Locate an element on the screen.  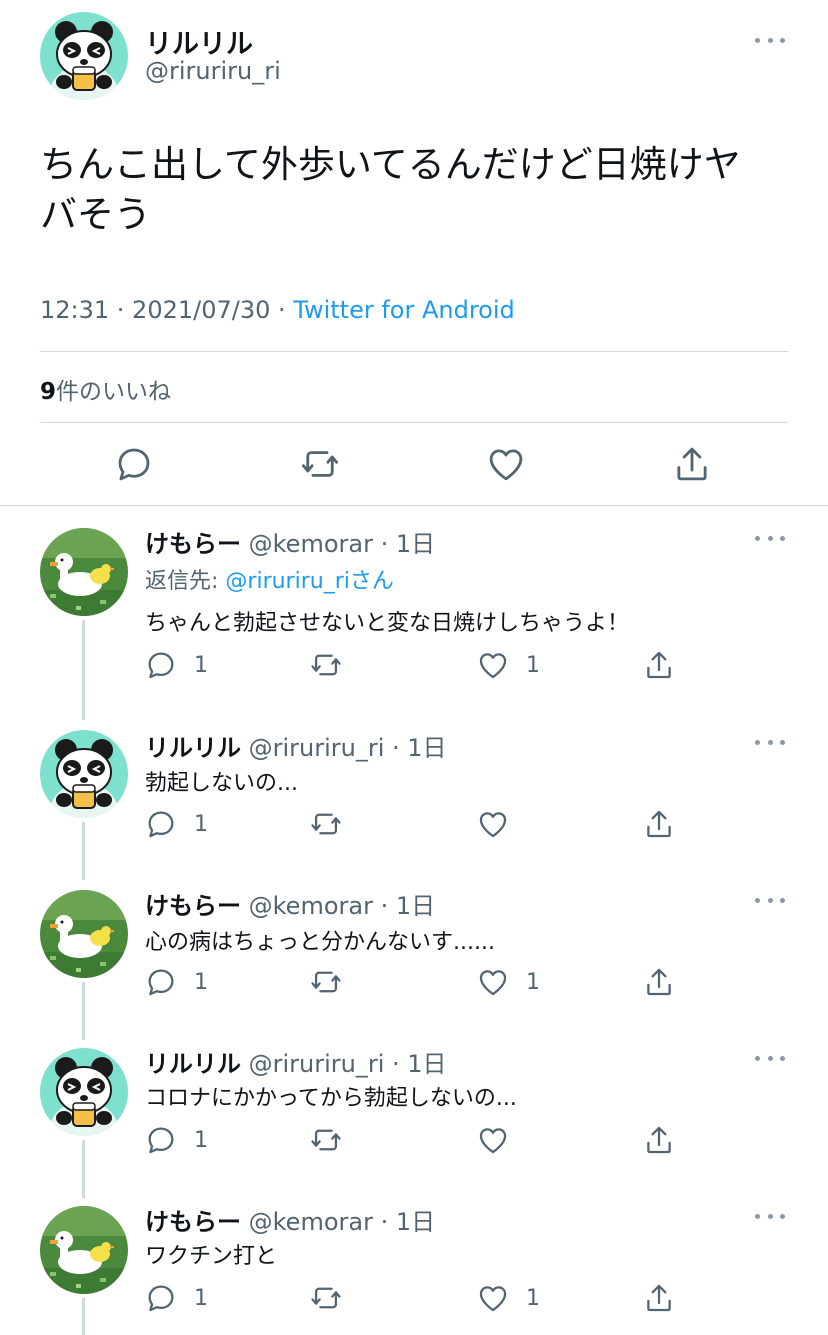
likes-count: 9 is located at coordinates (48, 392).